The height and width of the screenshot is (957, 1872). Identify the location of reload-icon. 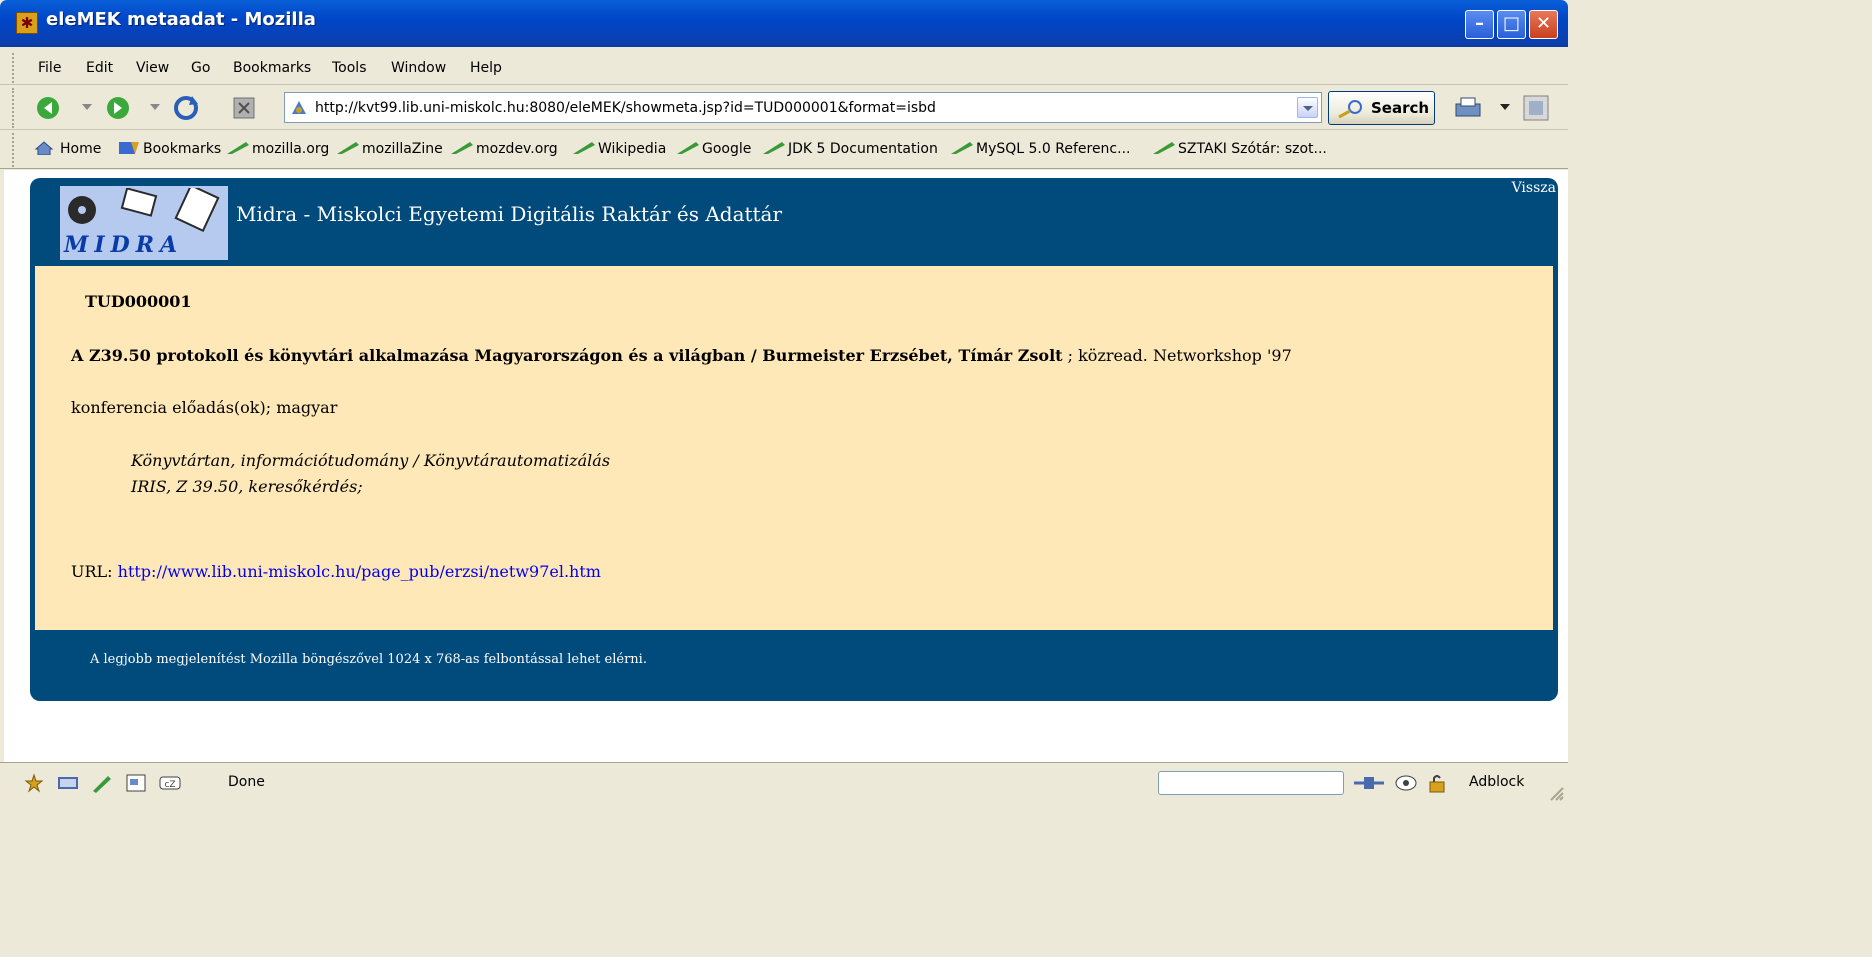
(186, 108).